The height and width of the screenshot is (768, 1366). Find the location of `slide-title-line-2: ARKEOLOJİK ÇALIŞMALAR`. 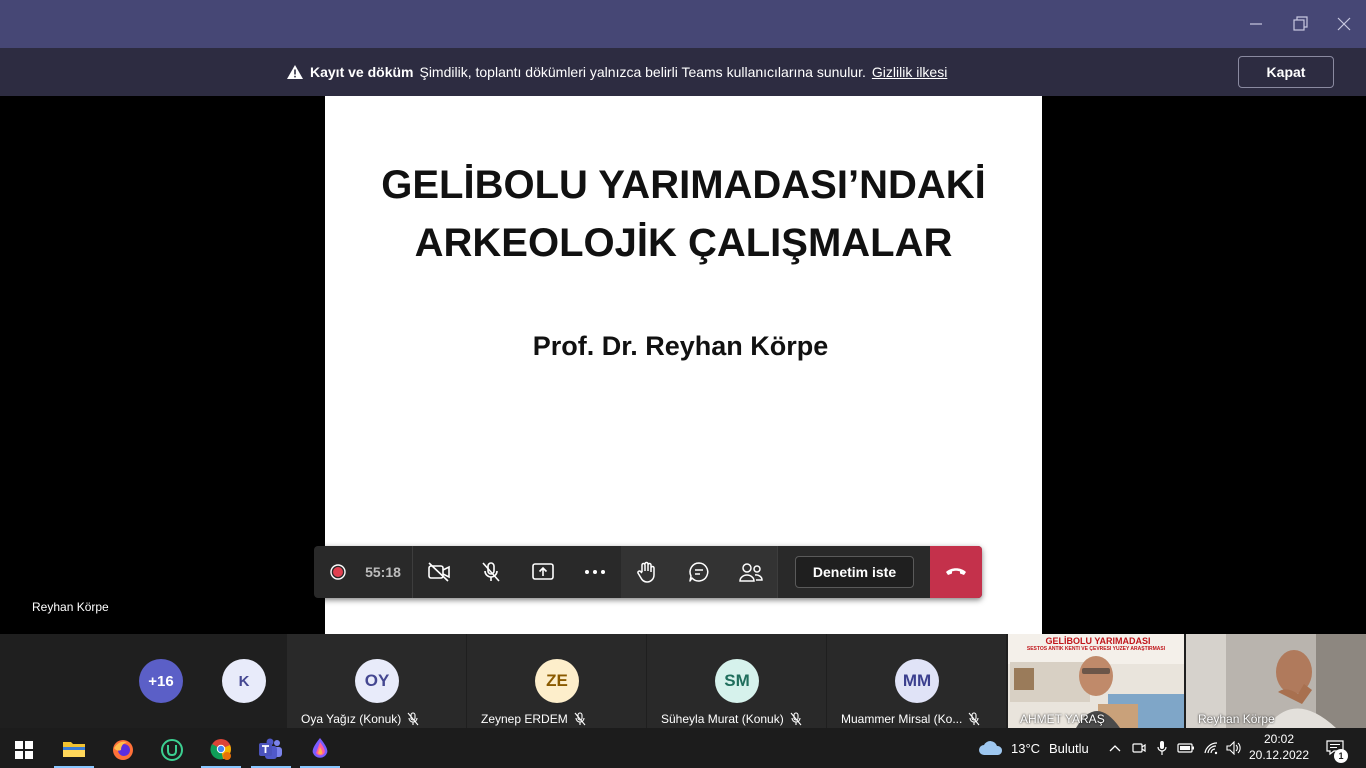

slide-title-line-2: ARKEOLOJİK ÇALIŞMALAR is located at coordinates (683, 243).